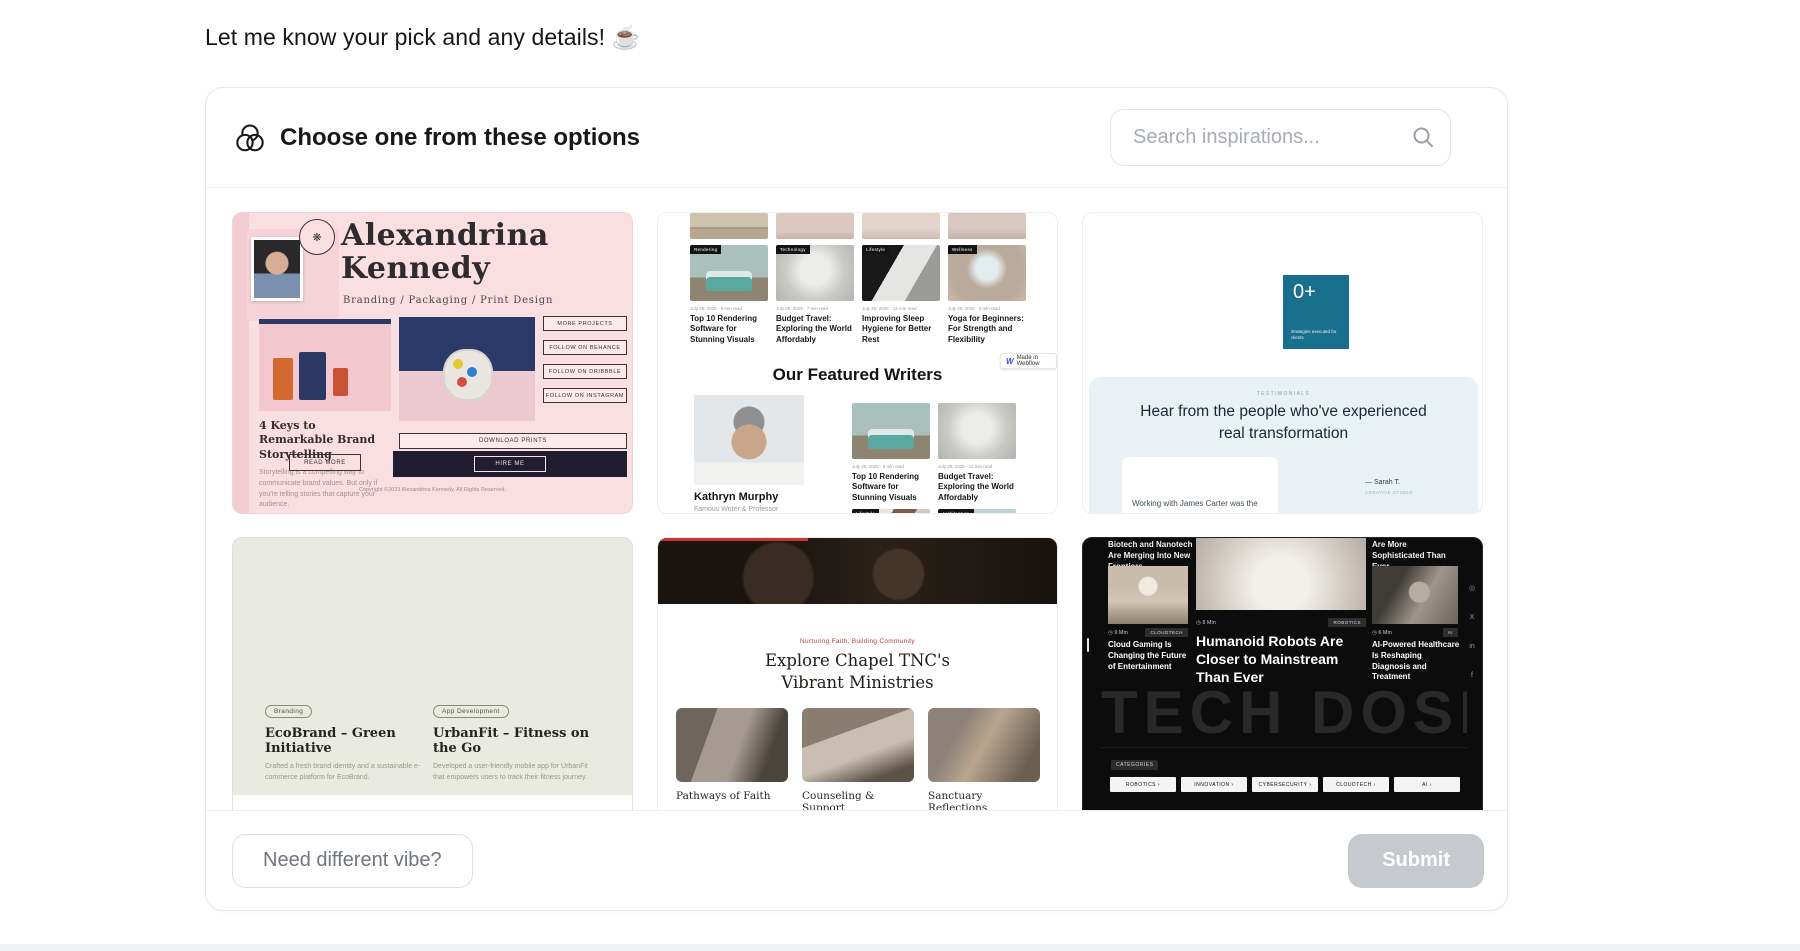 Image resolution: width=1800 pixels, height=951 pixels. Describe the element at coordinates (878, 466) in the screenshot. I see `writer-post-meta: July 25, 2025 · 9 min read` at that location.